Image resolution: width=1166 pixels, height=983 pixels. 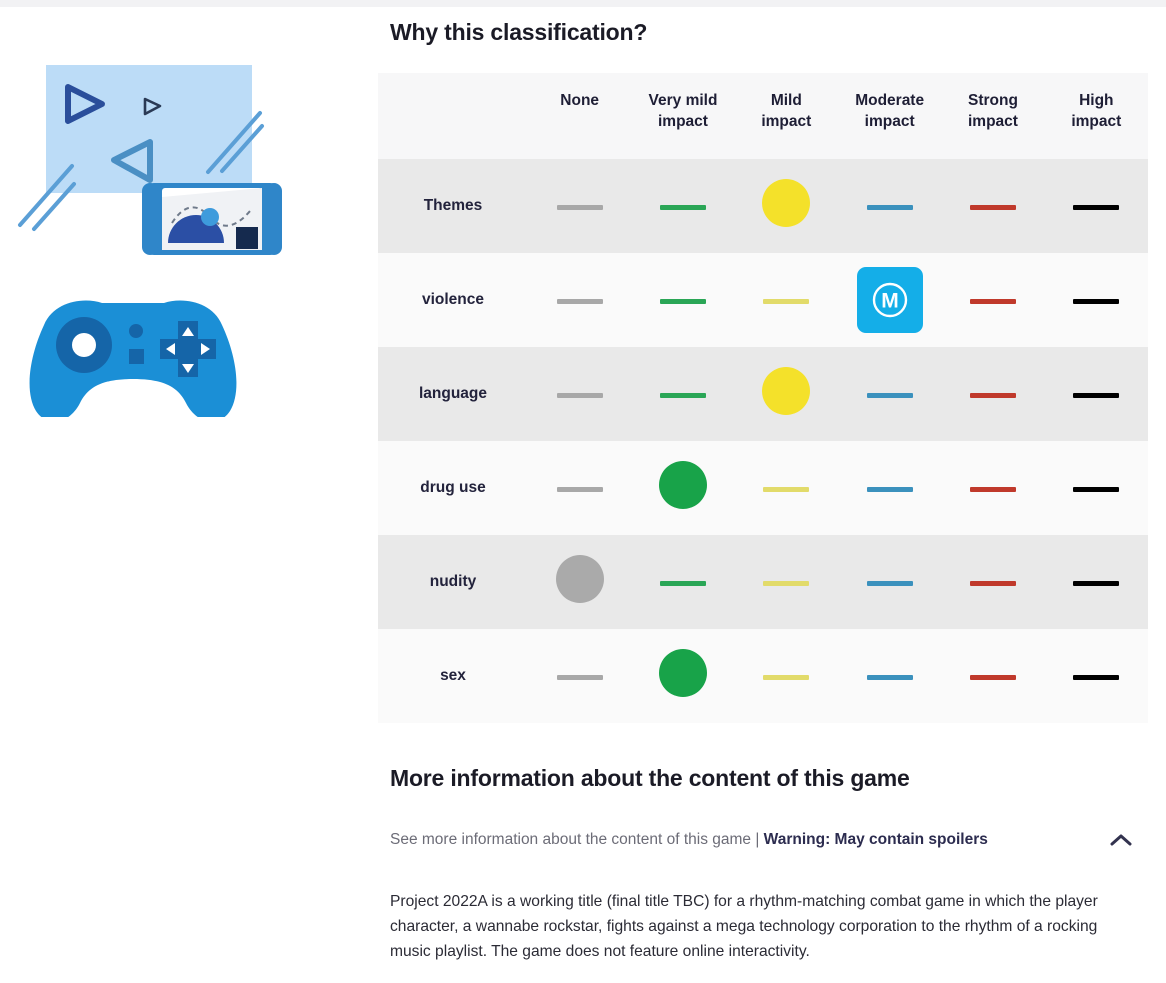 What do you see at coordinates (212, 219) in the screenshot?
I see `handheld-device` at bounding box center [212, 219].